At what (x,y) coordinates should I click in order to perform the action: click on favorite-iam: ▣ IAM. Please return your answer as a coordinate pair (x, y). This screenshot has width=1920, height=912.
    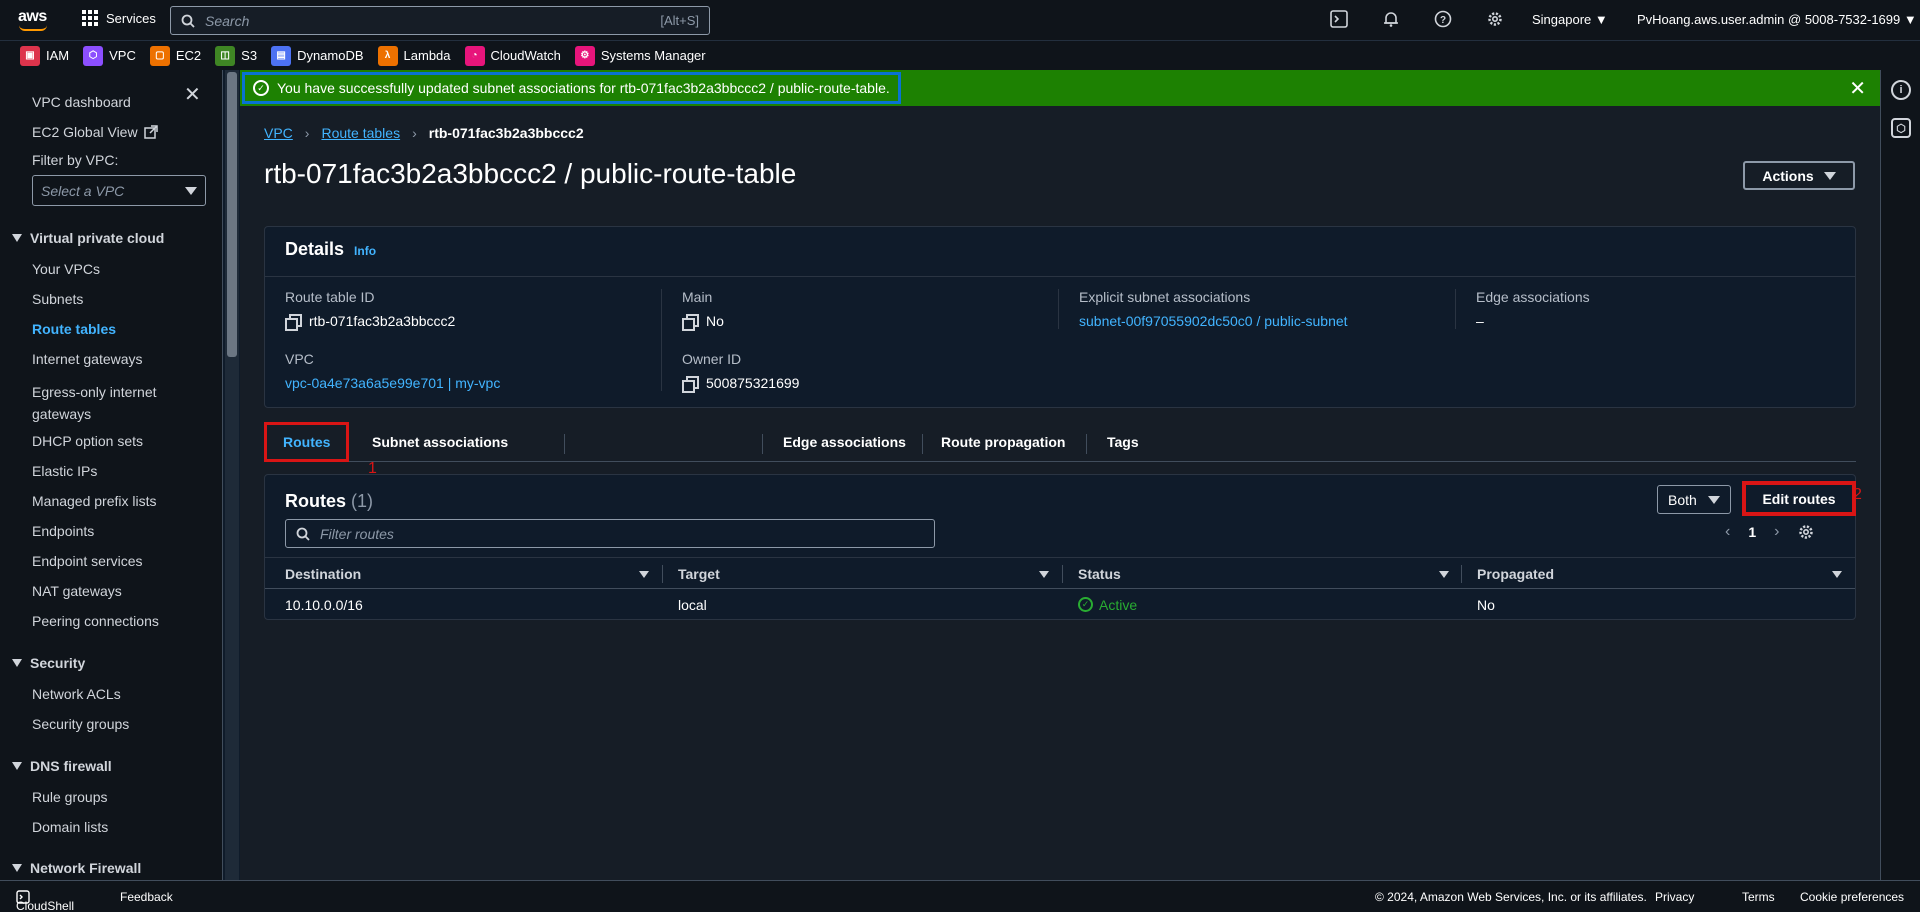
    Looking at the image, I should click on (44, 55).